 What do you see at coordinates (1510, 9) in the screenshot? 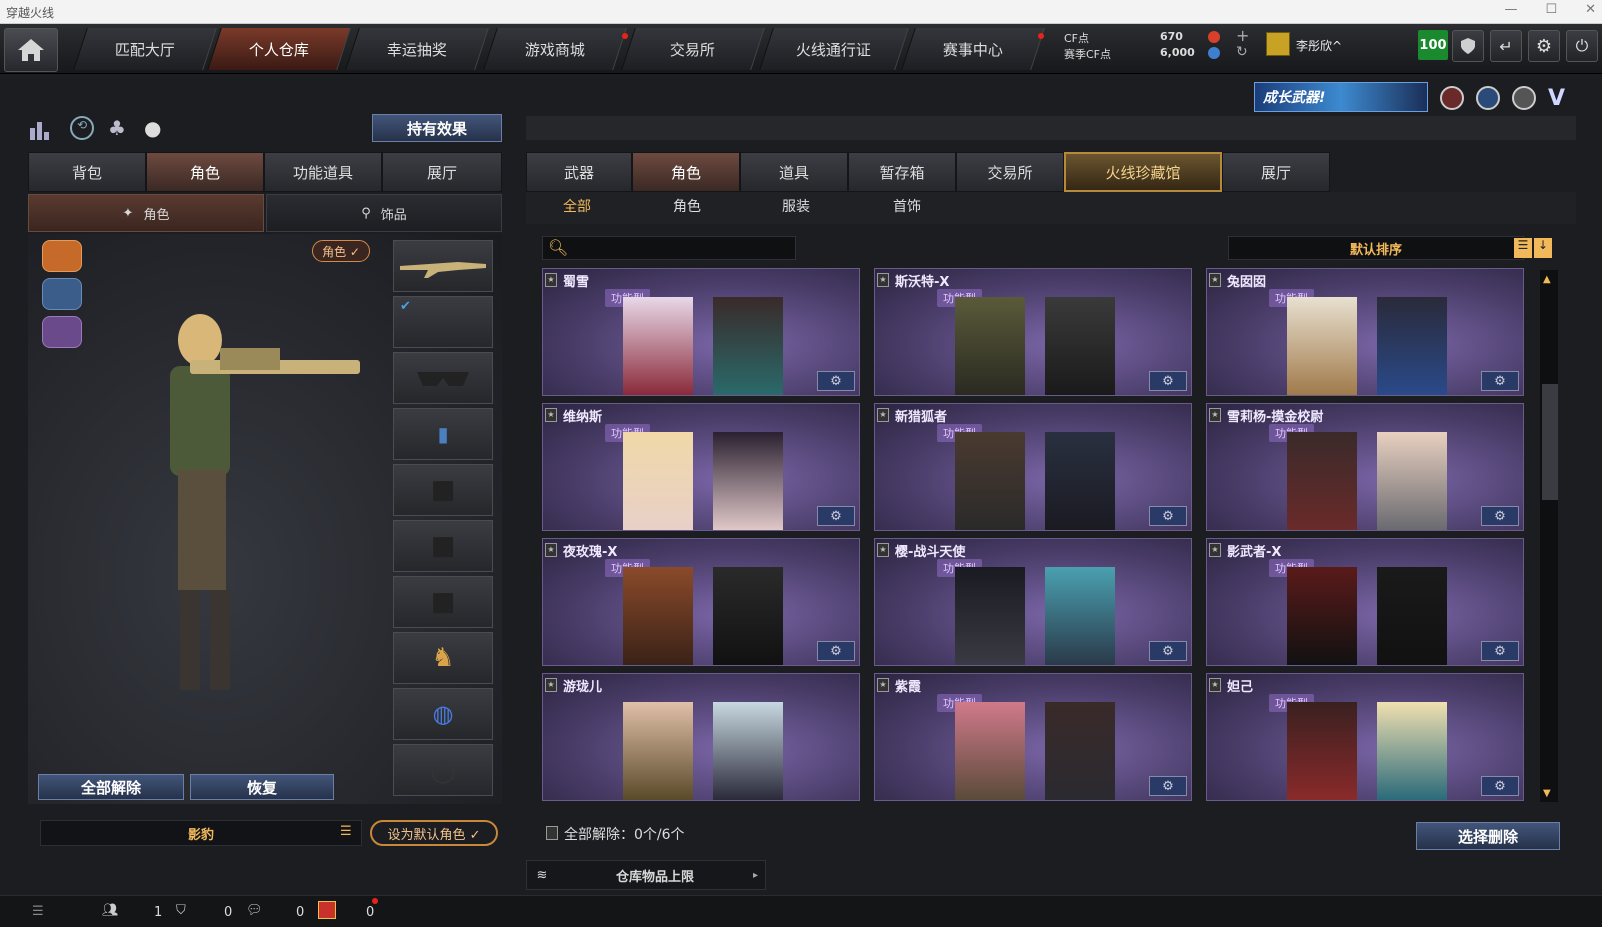
I see `minimize-icon: —` at bounding box center [1510, 9].